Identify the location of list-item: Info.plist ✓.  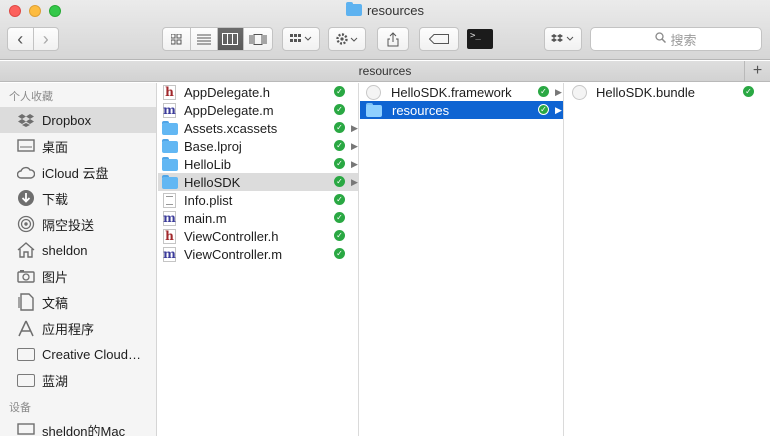
(258, 200).